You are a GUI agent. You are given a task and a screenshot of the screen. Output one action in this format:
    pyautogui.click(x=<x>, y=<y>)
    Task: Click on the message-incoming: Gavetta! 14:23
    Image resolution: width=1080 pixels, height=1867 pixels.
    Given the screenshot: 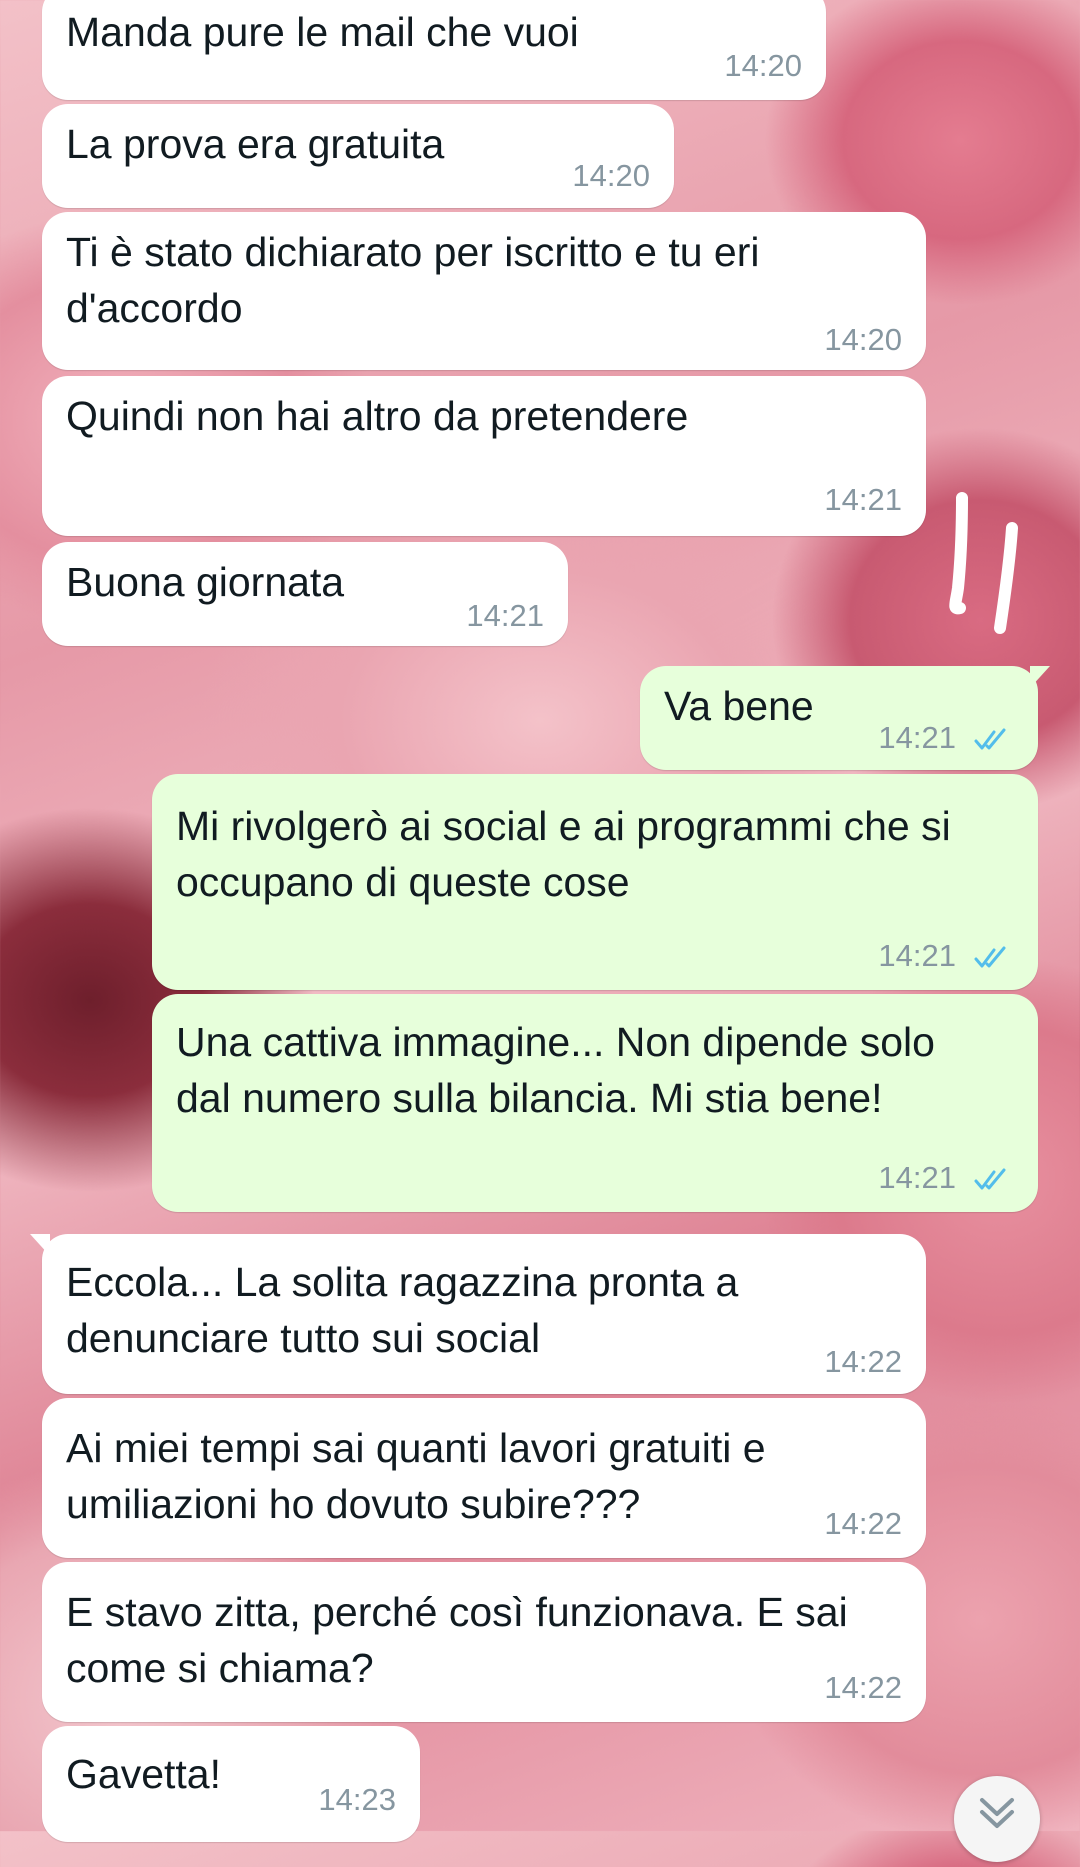 What is the action you would take?
    pyautogui.click(x=231, y=1784)
    